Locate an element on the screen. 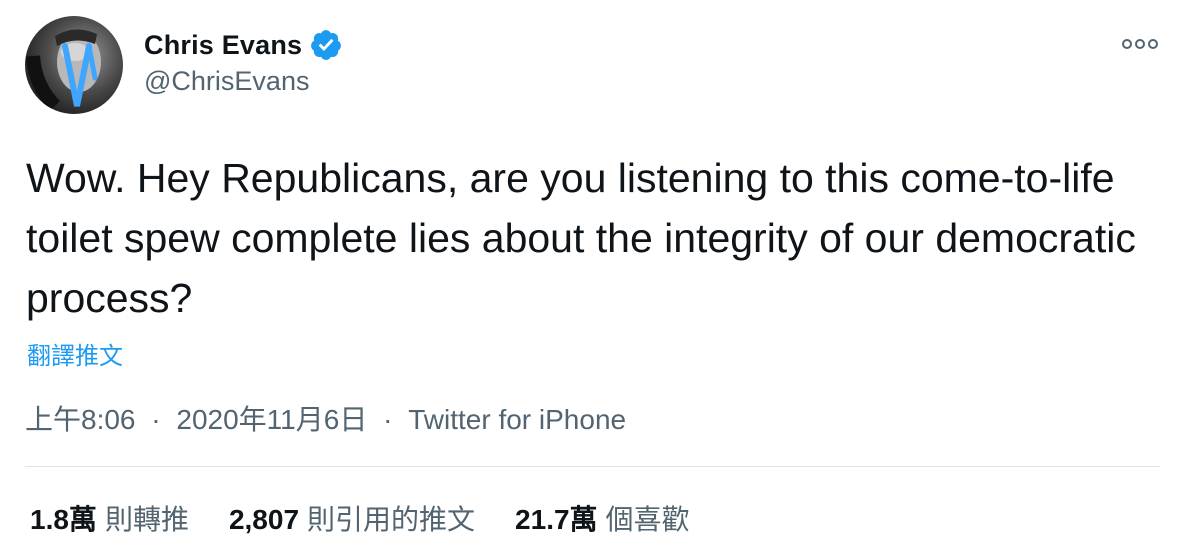 The image size is (1184, 560). tweet-metadata: 上午8:06 · 2020年11月6日 · Twitter for iPhone is located at coordinates (325, 418).